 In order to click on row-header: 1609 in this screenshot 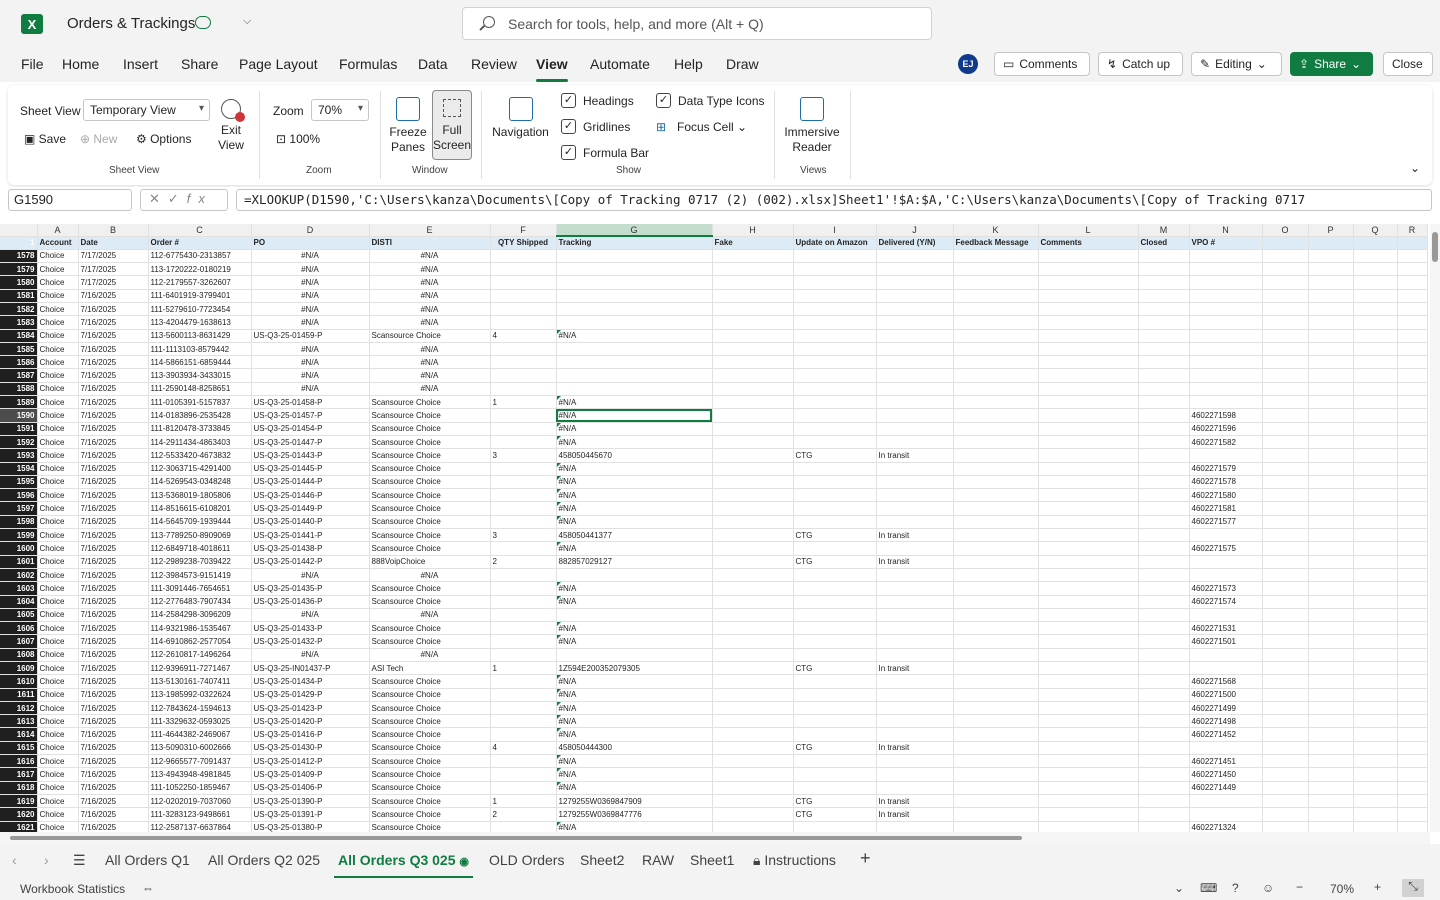, I will do `click(19, 668)`.